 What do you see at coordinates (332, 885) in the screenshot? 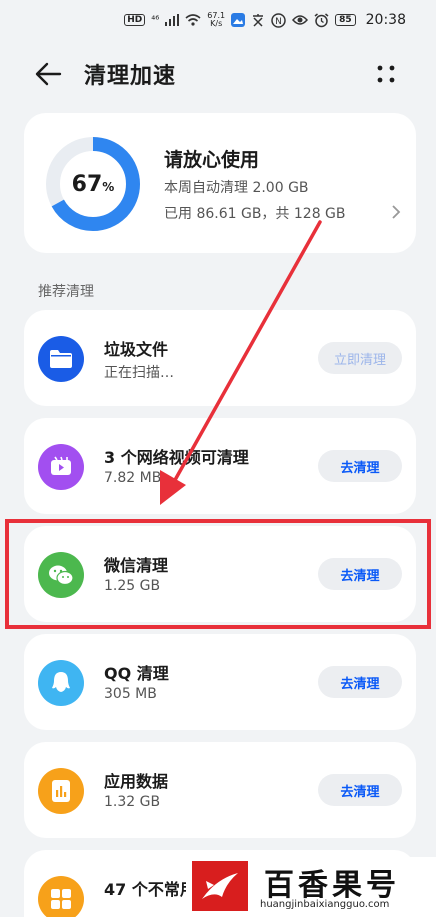
I see `brand-name: 百香果号` at bounding box center [332, 885].